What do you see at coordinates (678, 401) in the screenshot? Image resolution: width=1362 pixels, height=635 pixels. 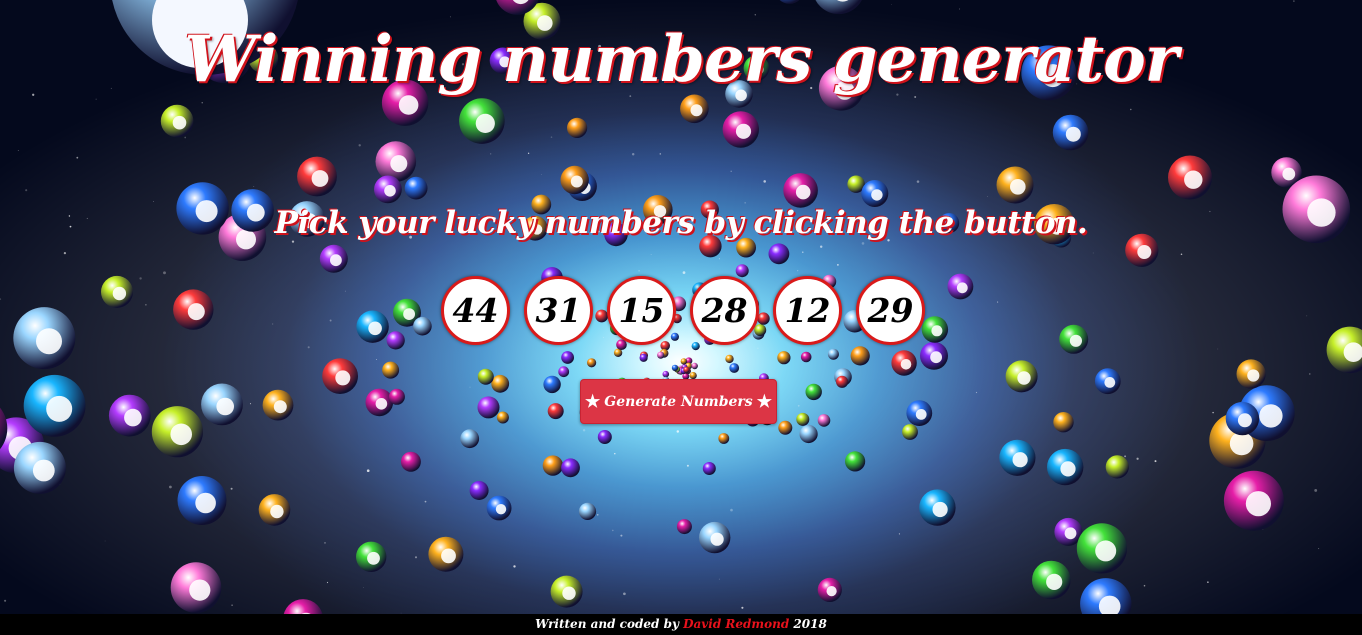 I see `generate-numbers-button: ★ Generate Numbers ★` at bounding box center [678, 401].